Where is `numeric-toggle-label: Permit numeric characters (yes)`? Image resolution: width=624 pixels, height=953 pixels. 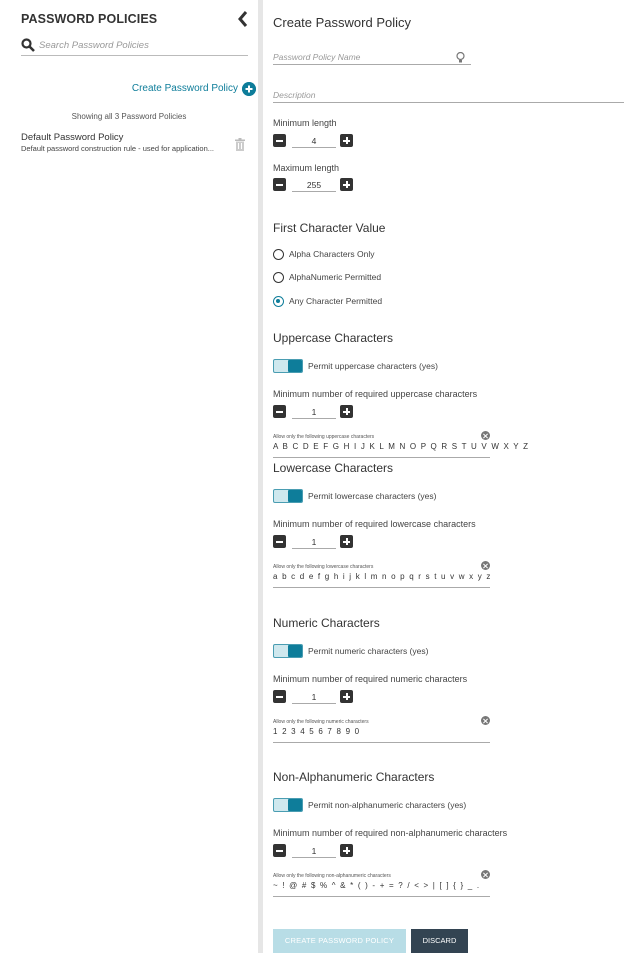 numeric-toggle-label: Permit numeric characters (yes) is located at coordinates (368, 651).